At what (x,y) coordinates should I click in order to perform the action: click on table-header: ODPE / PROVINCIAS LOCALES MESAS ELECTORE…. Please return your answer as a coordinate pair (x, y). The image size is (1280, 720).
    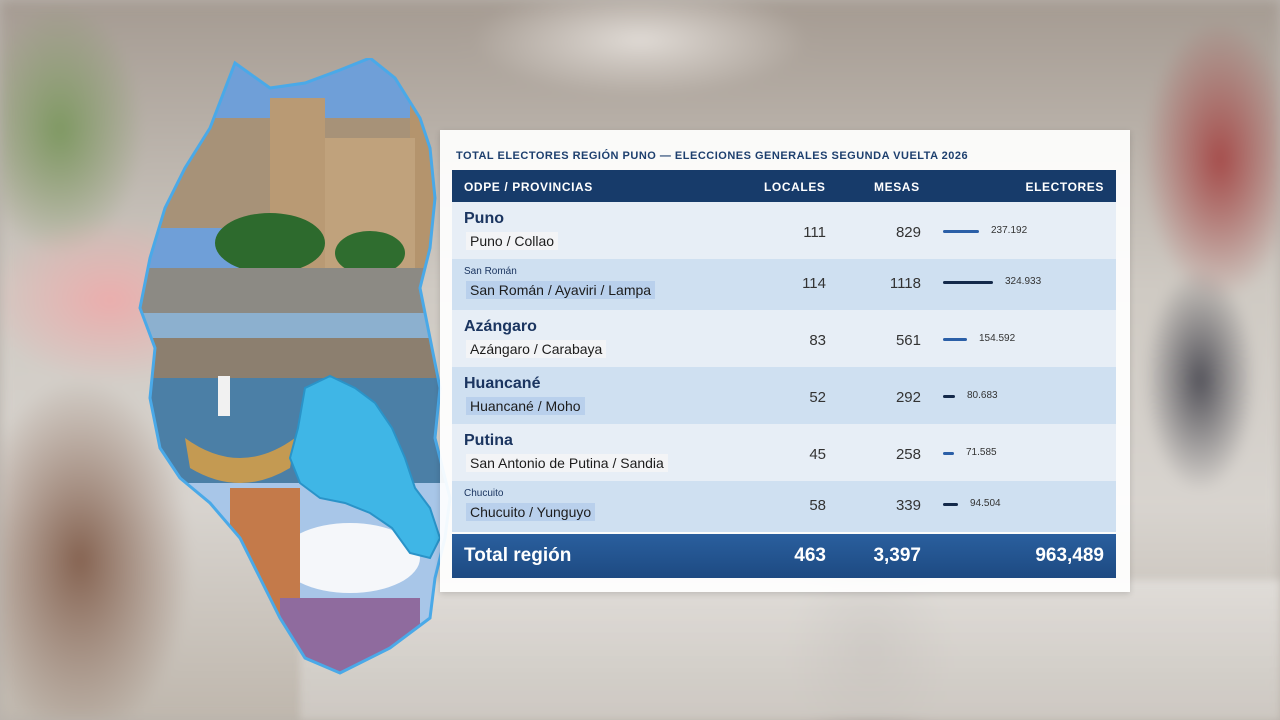
    Looking at the image, I should click on (784, 186).